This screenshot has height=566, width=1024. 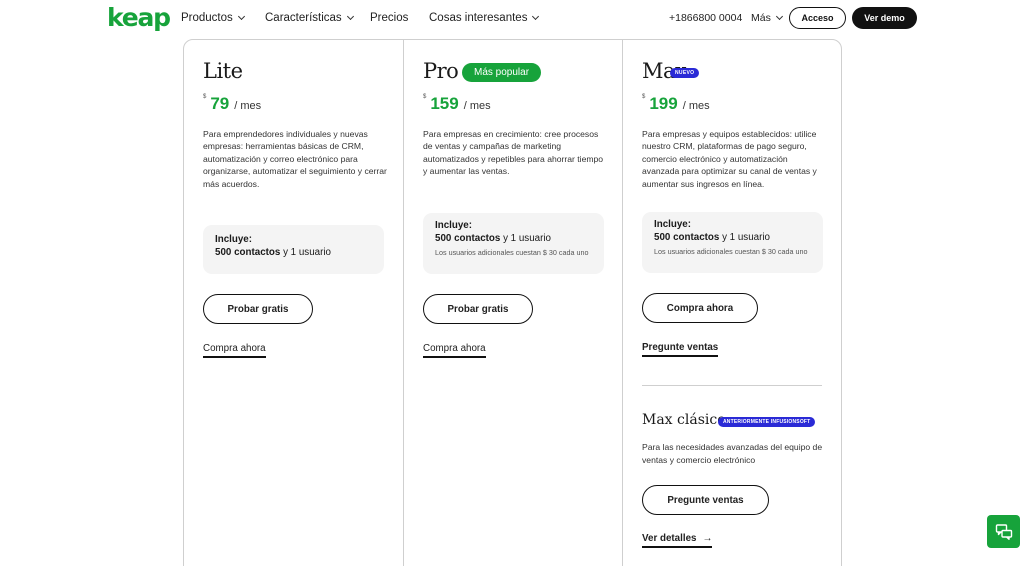 What do you see at coordinates (685, 73) in the screenshot?
I see `new-badge: NUEVO` at bounding box center [685, 73].